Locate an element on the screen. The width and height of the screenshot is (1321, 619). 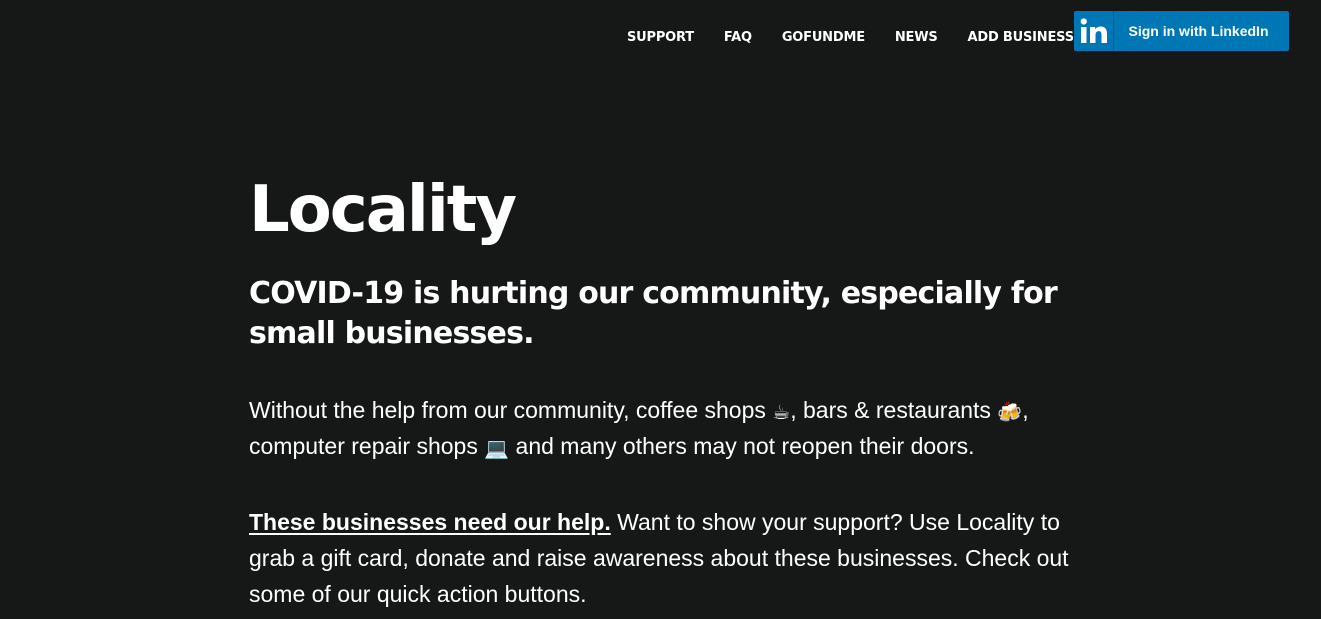
laptop-icon: 💻 is located at coordinates (497, 448).